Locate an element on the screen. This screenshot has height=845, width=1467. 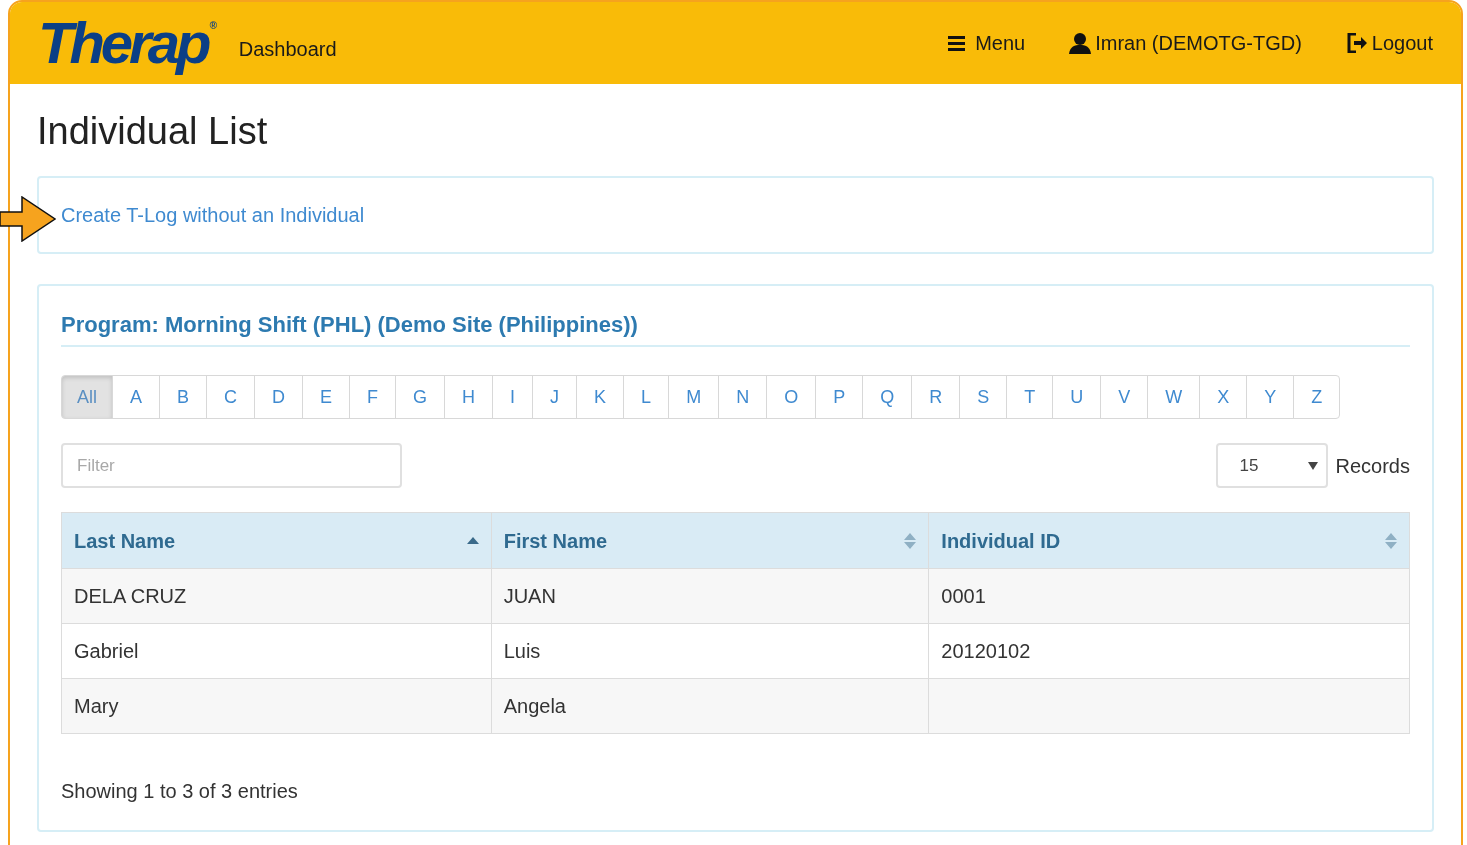
letter-filter-button: All is located at coordinates (87, 397).